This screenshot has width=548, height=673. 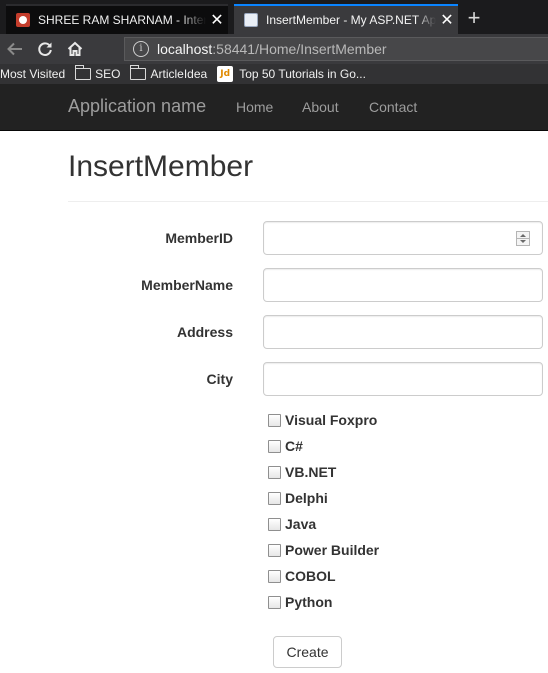 I want to click on back-arrow-icon, so click(x=15, y=49).